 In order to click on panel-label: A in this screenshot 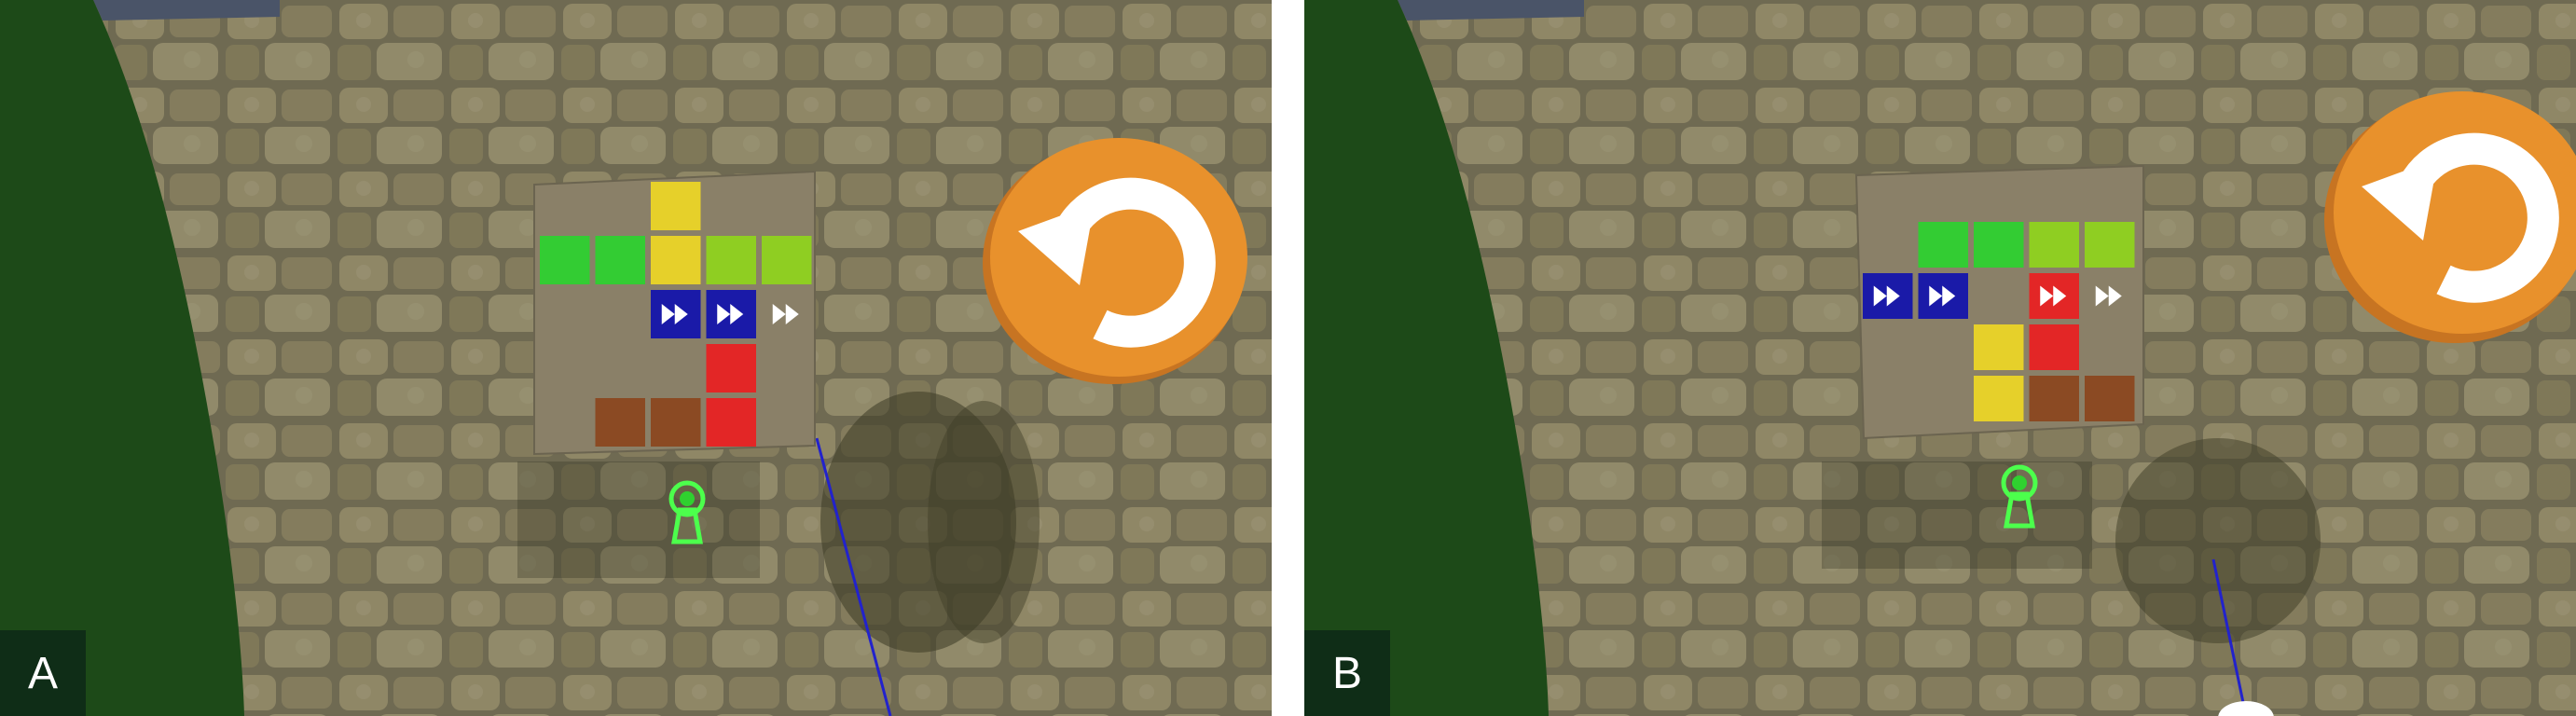, I will do `click(43, 673)`.